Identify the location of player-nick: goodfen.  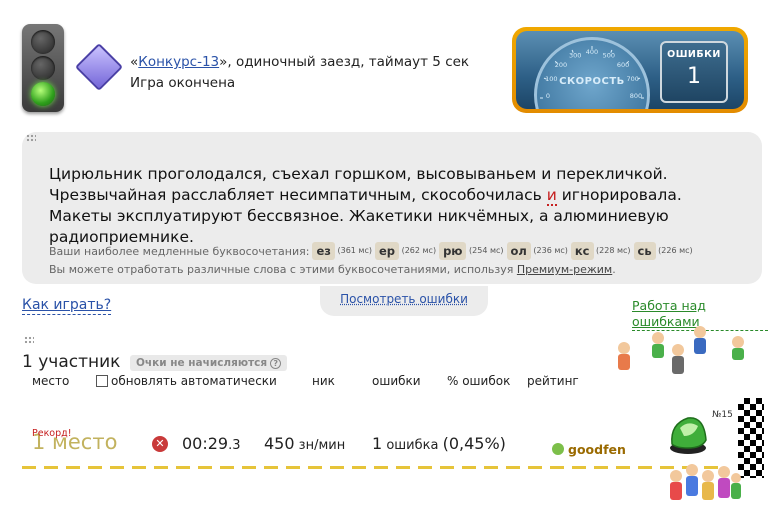
(589, 449).